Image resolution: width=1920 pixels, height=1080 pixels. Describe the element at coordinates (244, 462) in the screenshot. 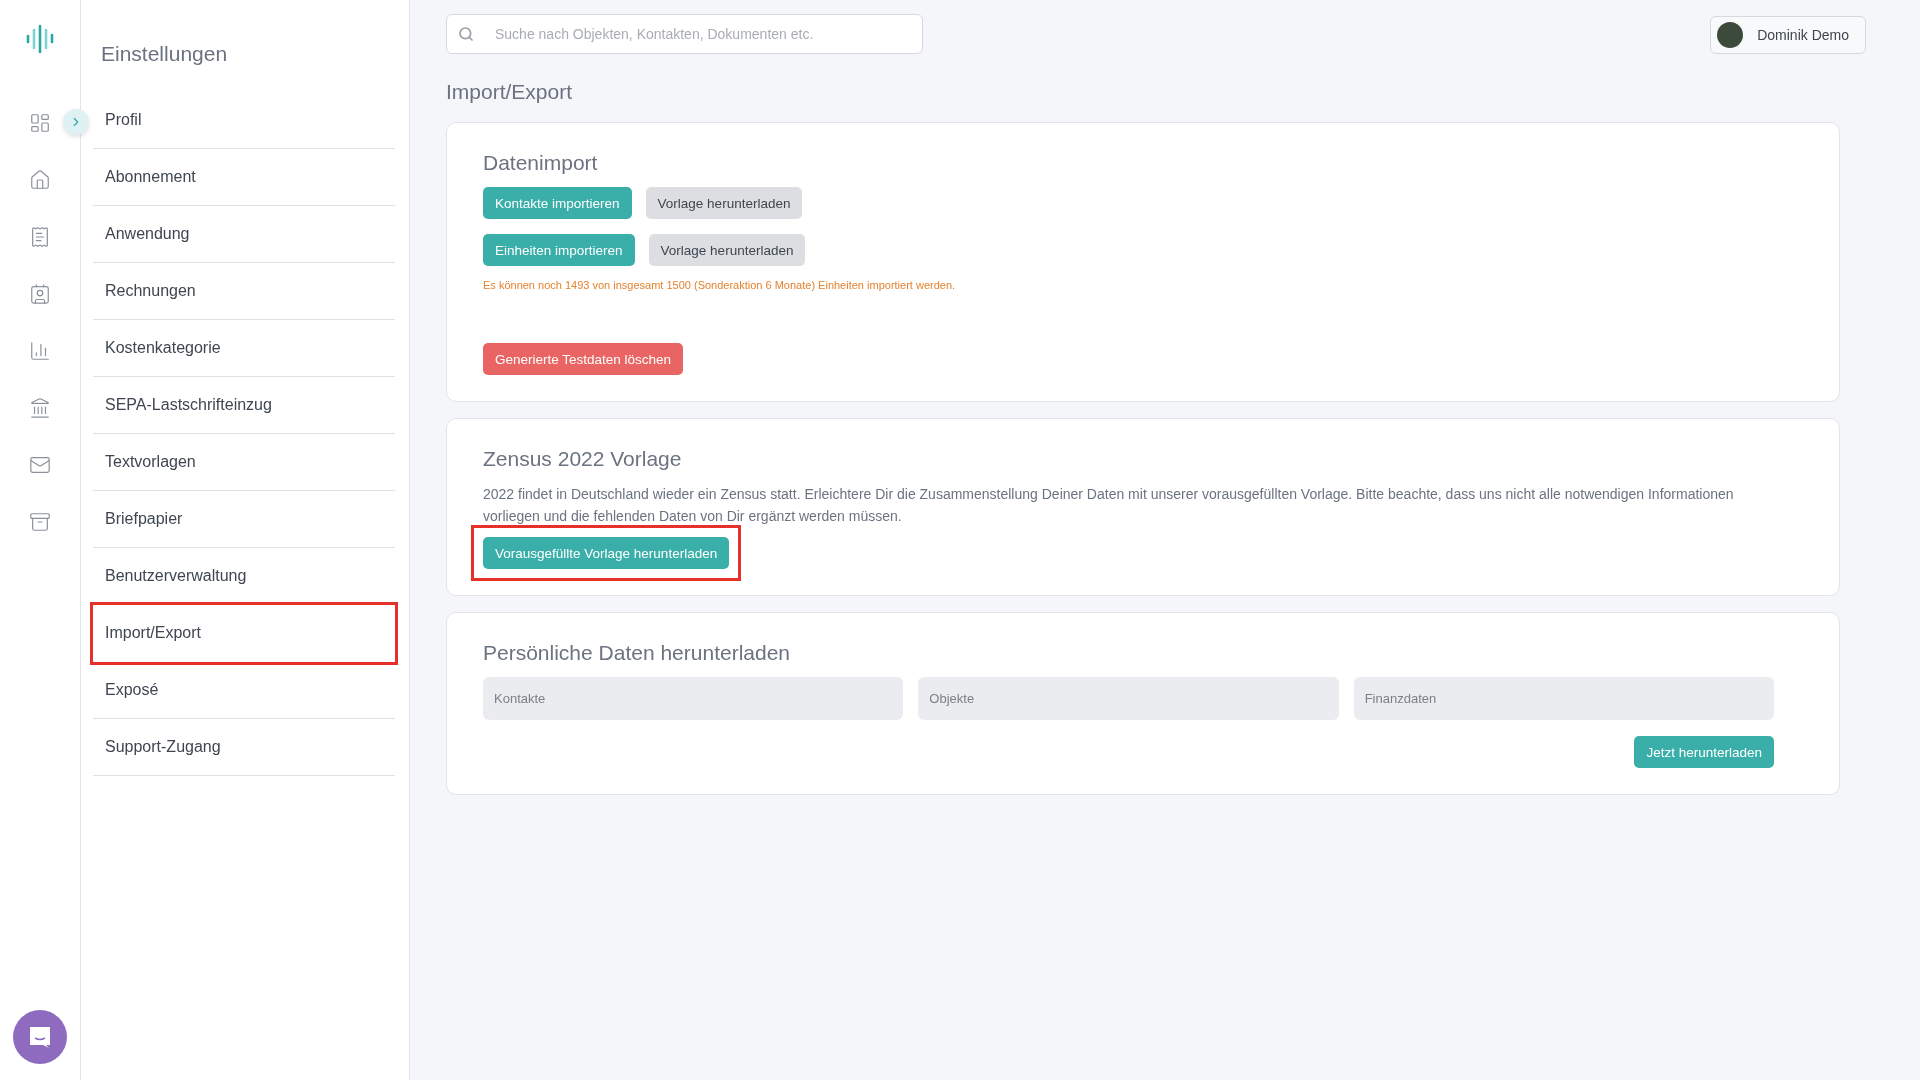

I see `settings-menu-item: Textvorlagen` at that location.